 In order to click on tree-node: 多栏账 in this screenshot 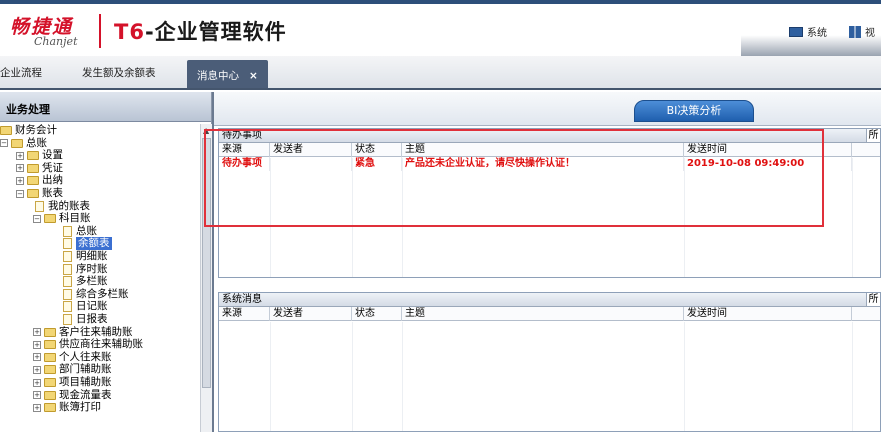, I will do `click(85, 281)`.